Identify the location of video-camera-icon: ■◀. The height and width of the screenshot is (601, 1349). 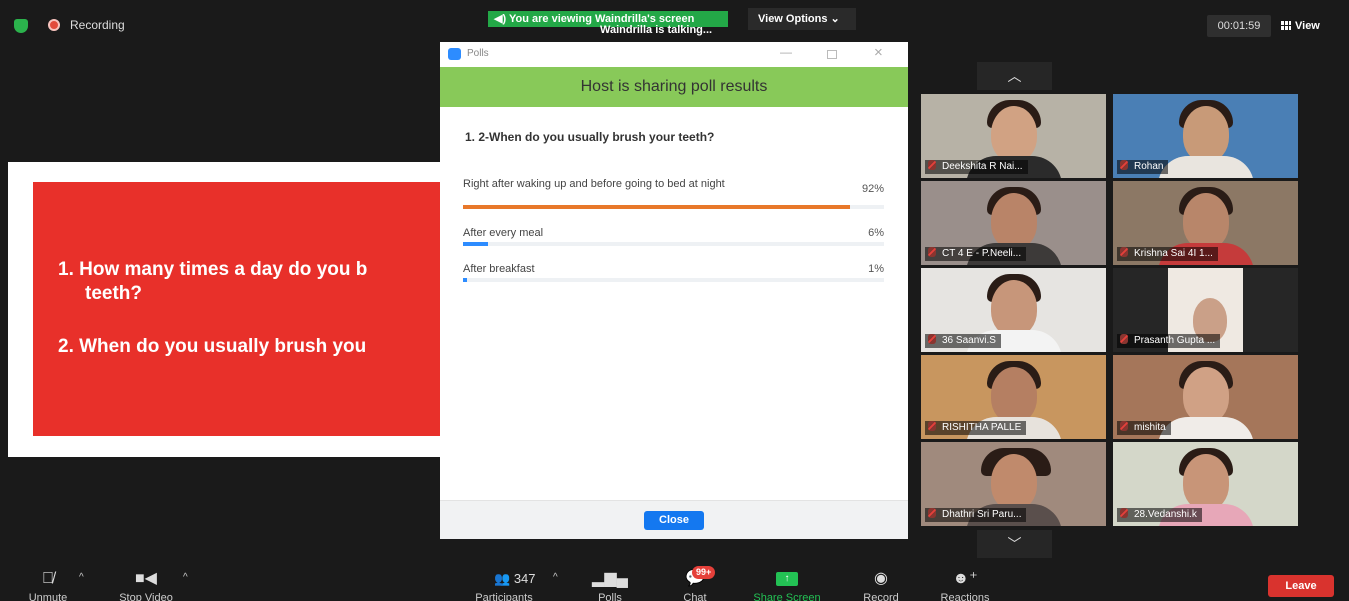
(146, 578).